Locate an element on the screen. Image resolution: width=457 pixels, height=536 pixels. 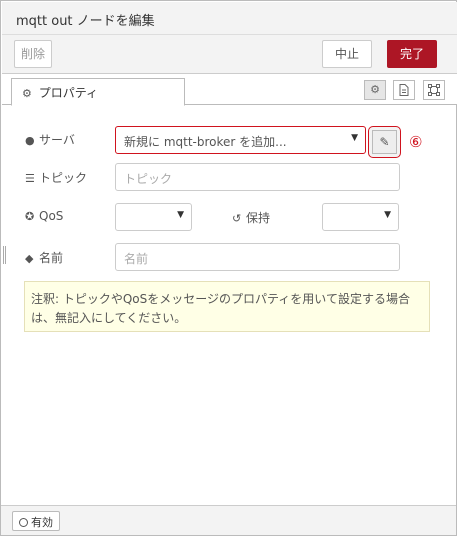
enabled-label: 有効 is located at coordinates (42, 522).